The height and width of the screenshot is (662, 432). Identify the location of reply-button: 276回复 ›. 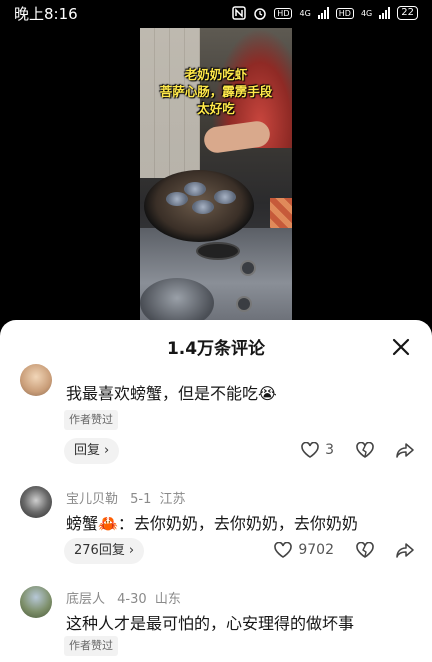
(104, 551).